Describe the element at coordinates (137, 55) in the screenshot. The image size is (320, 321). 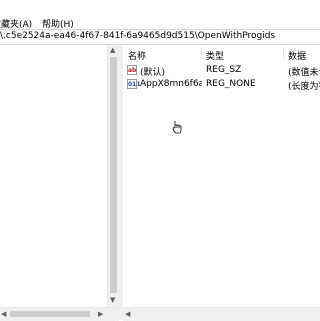
I see `column-header-name: 名称` at that location.